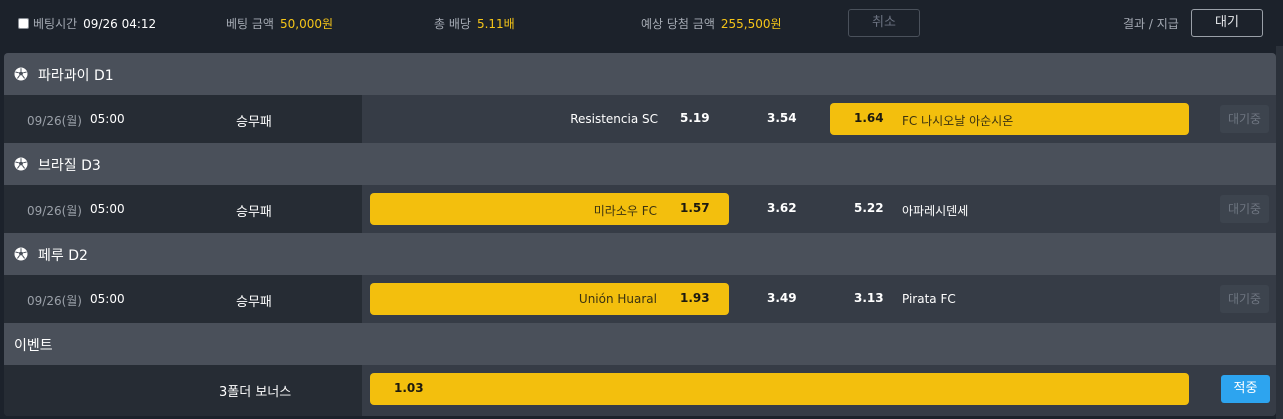 The width and height of the screenshot is (1283, 419). I want to click on away-team: Pirata FC, so click(929, 299).